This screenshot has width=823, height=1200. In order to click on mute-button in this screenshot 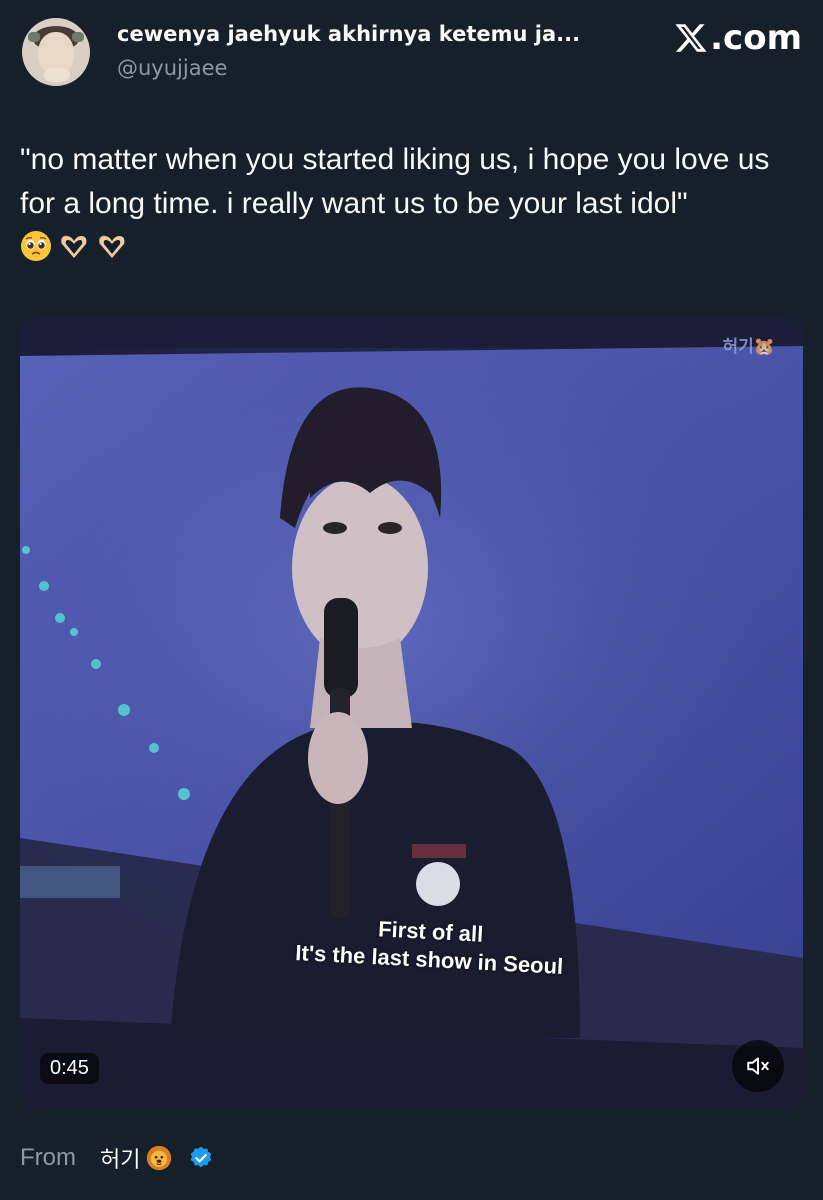, I will do `click(758, 1066)`.